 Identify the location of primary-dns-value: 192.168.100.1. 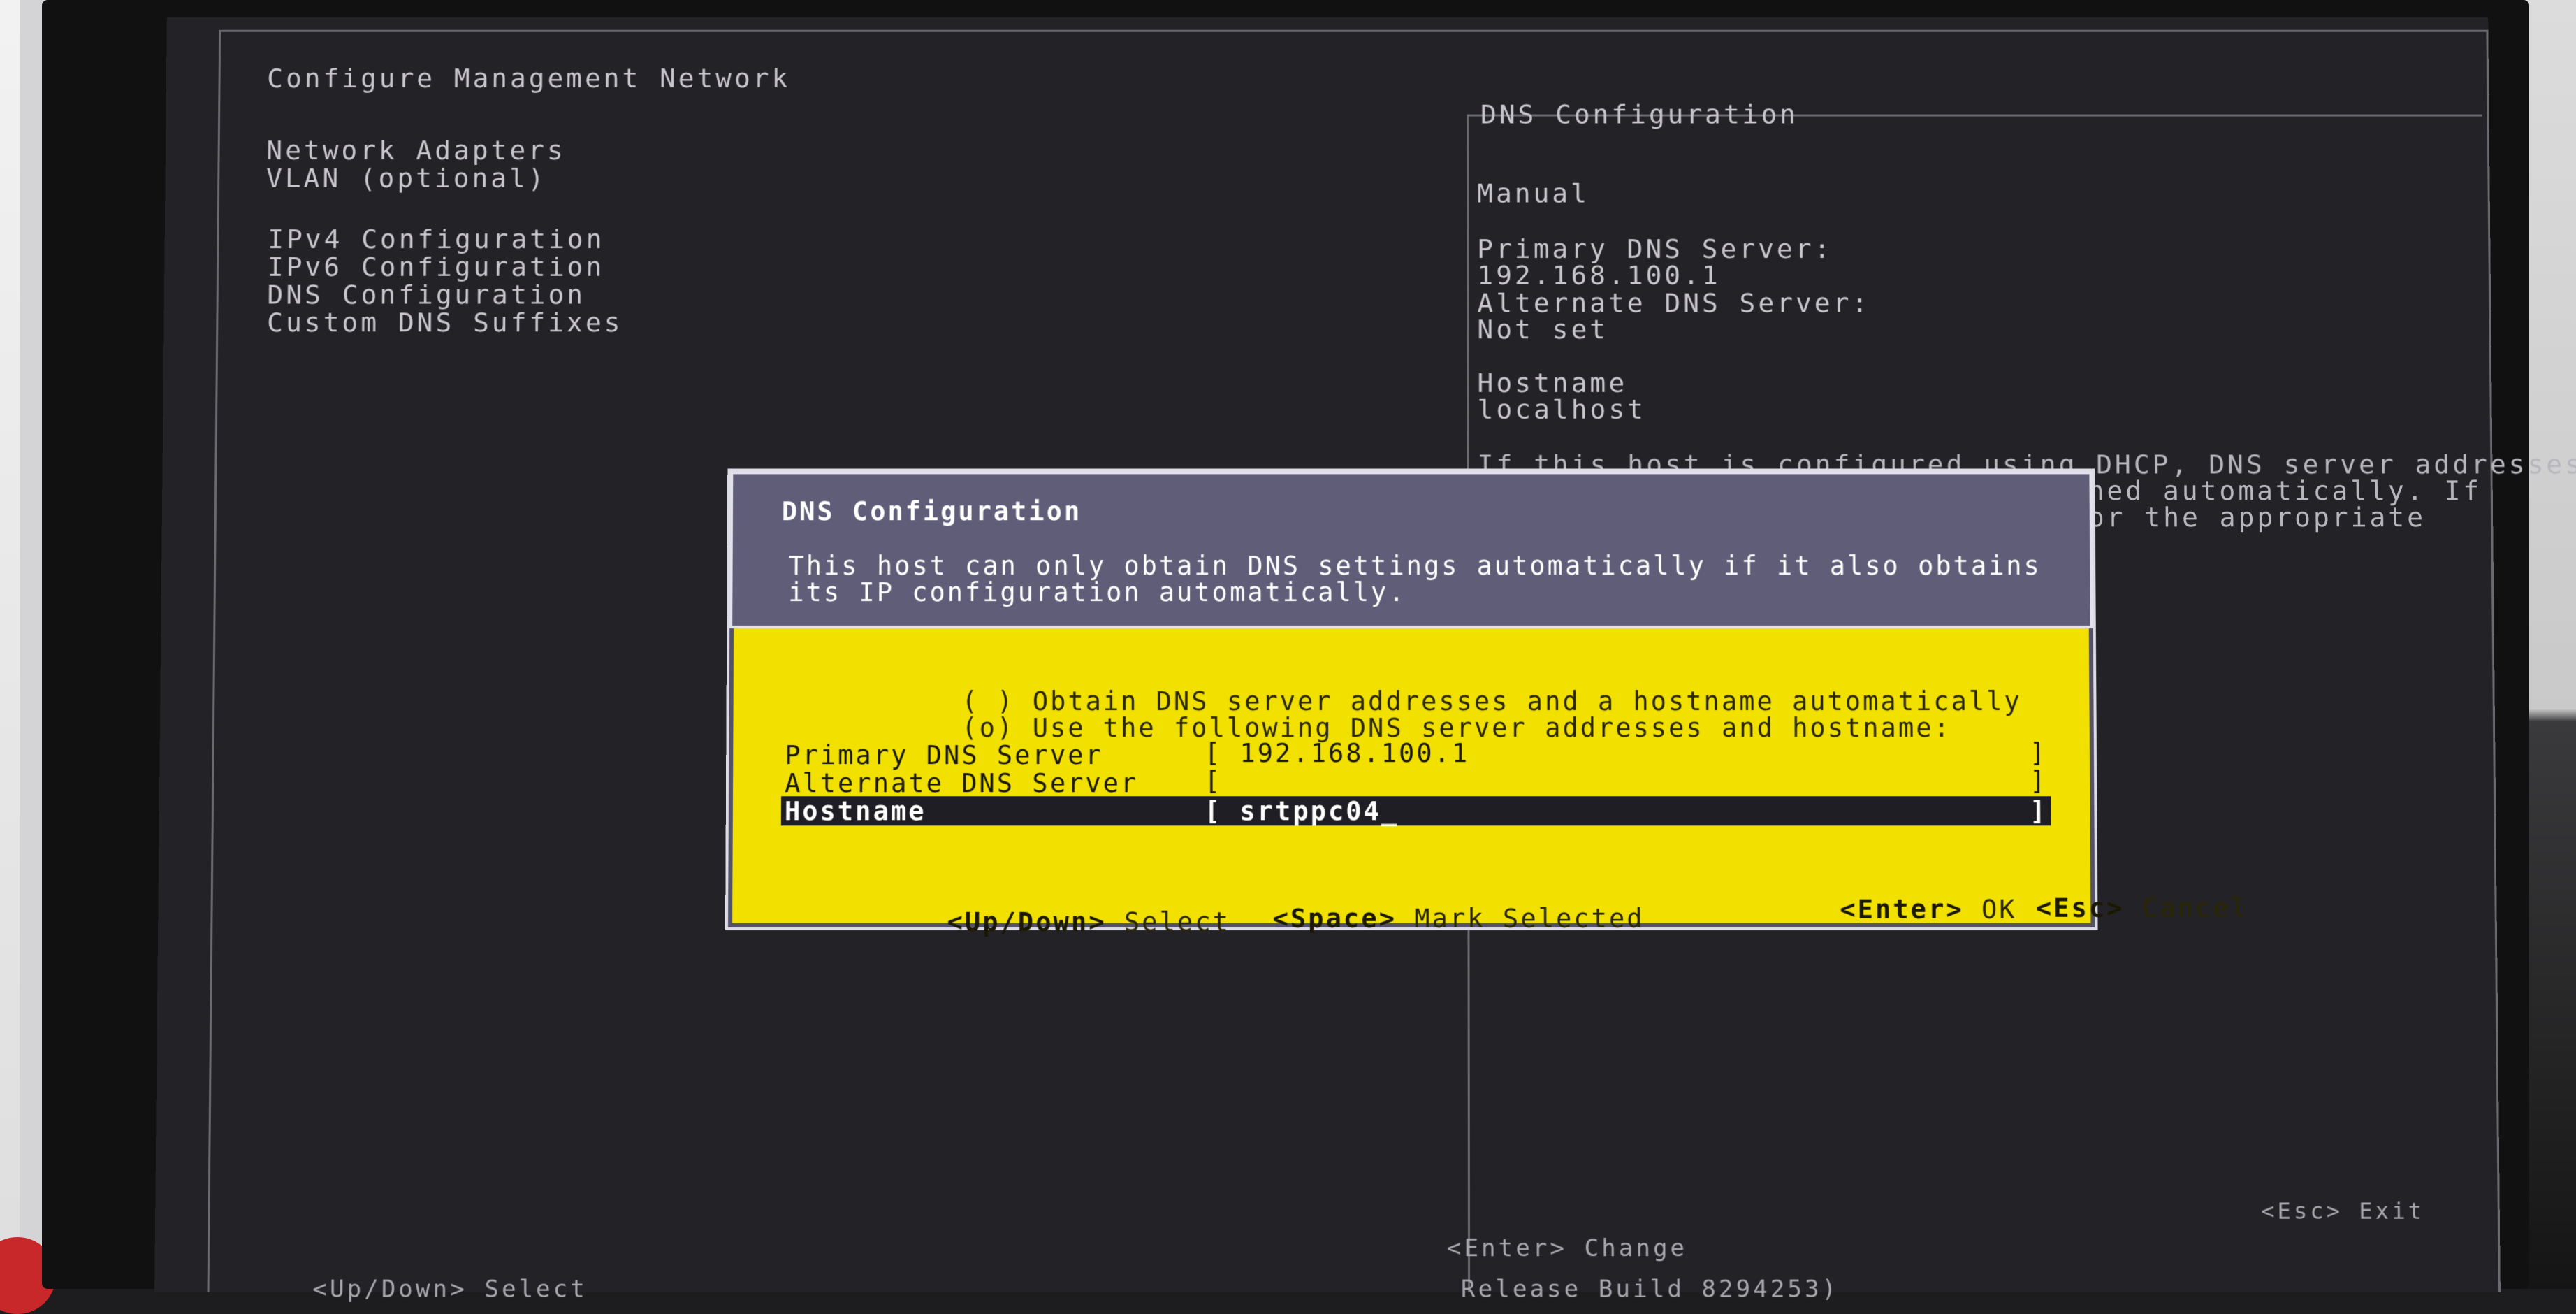
(1599, 275).